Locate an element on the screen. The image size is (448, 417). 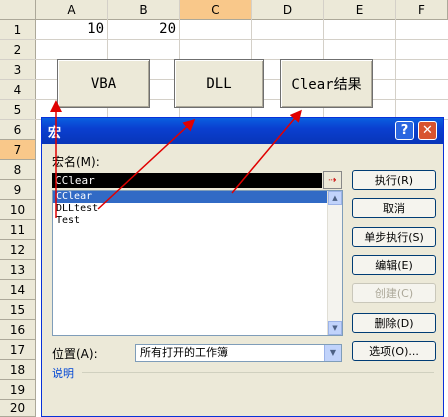
column-header-b: B is located at coordinates (144, 10).